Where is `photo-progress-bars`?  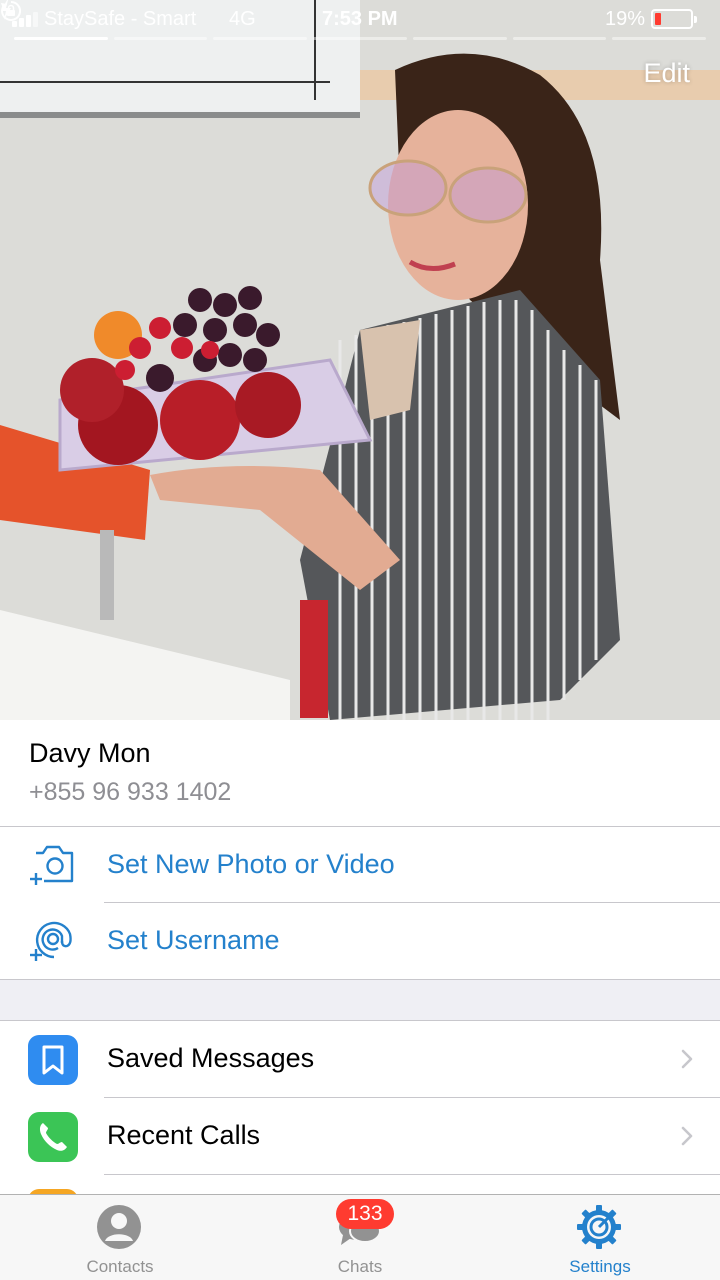 photo-progress-bars is located at coordinates (360, 39).